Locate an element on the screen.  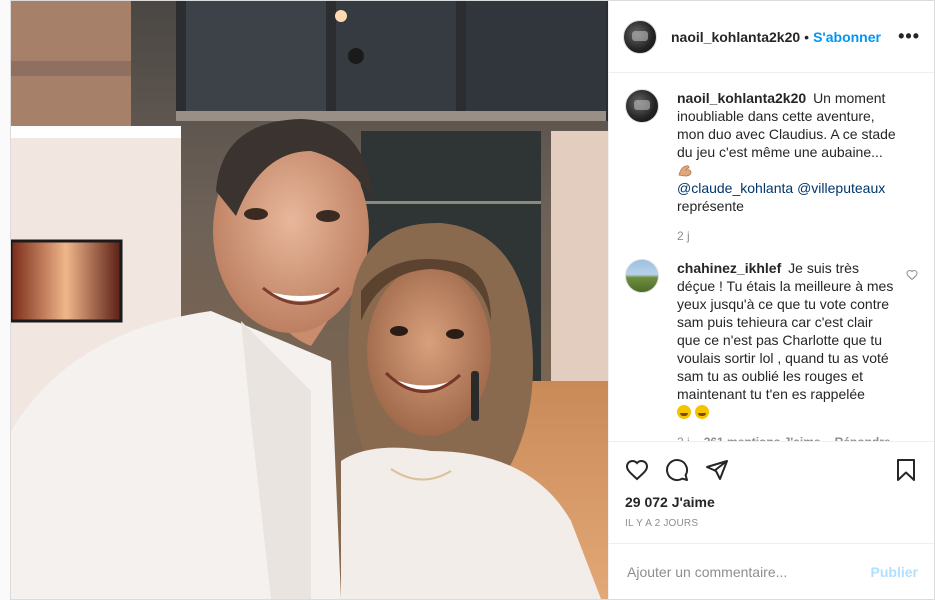
comment-icon is located at coordinates (677, 470).